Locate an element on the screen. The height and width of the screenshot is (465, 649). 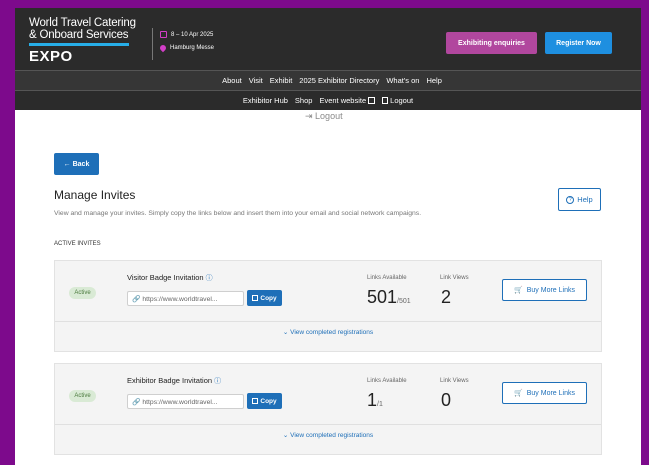
nav-shop: Shop is located at coordinates (304, 100).